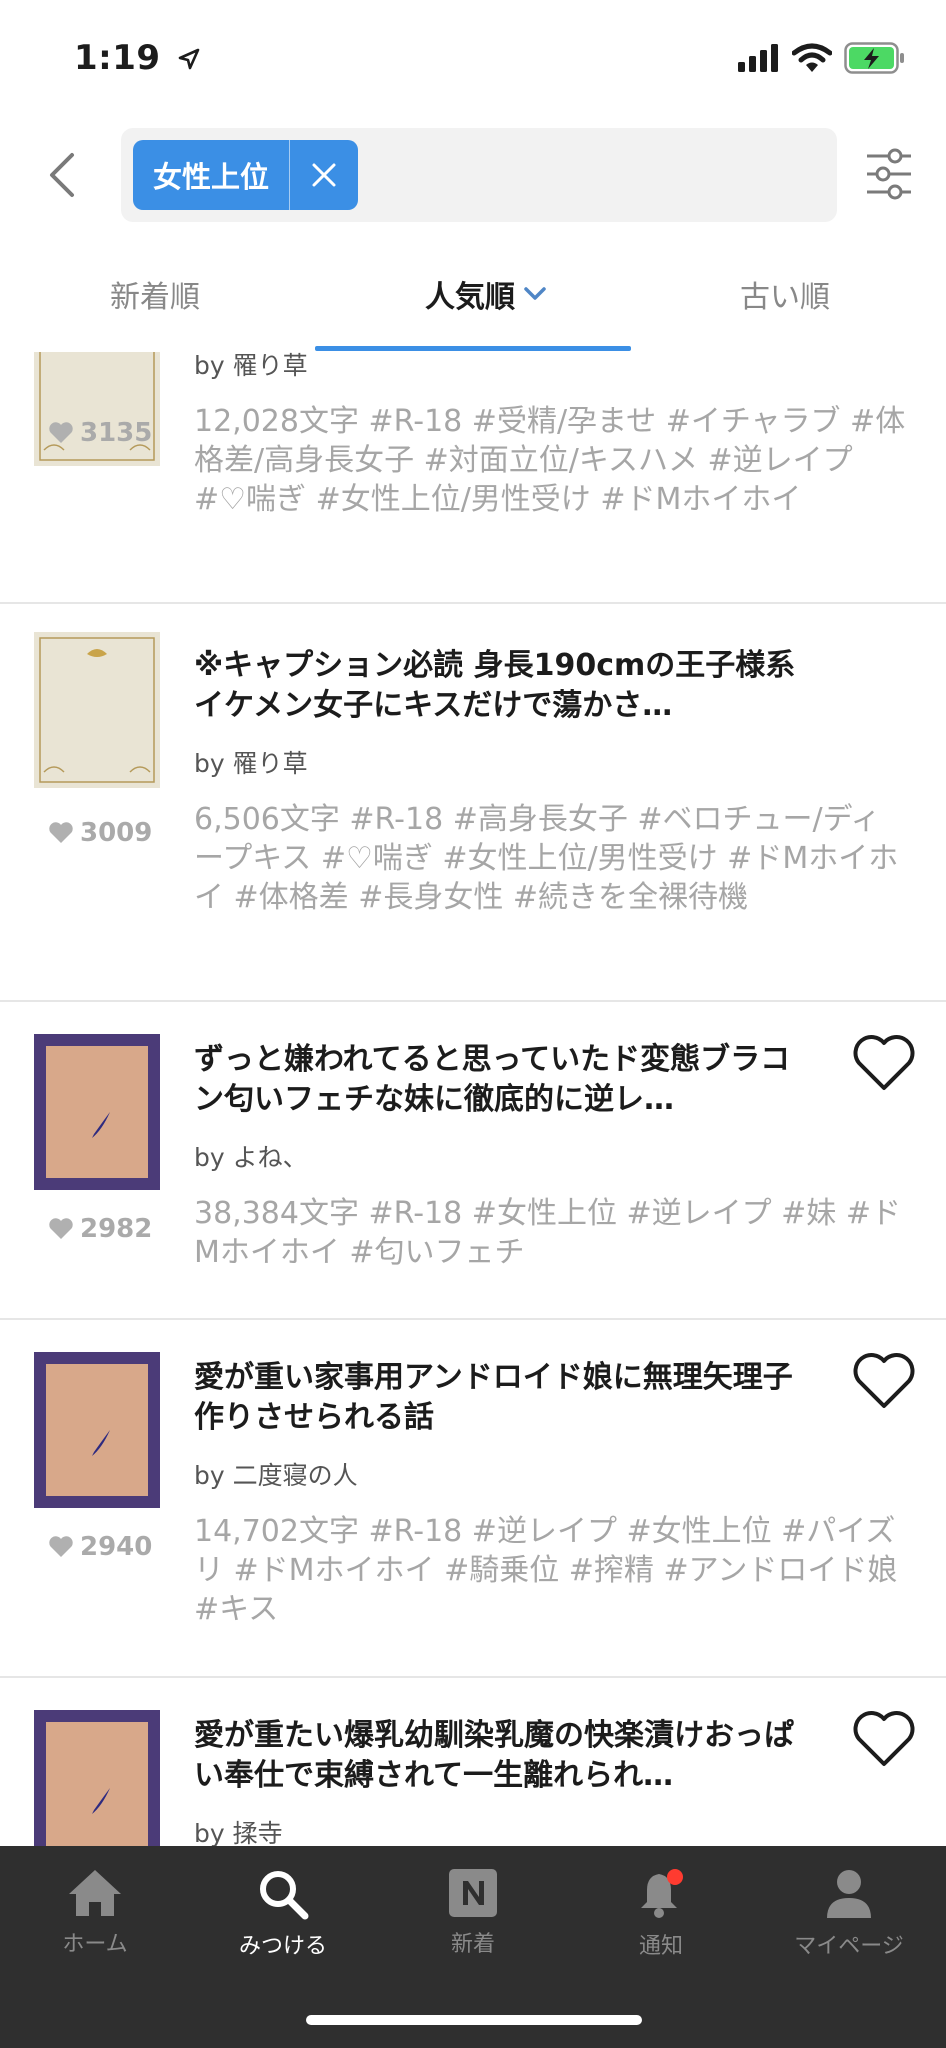 The height and width of the screenshot is (2048, 946). I want to click on like-count: 2940, so click(100, 1547).